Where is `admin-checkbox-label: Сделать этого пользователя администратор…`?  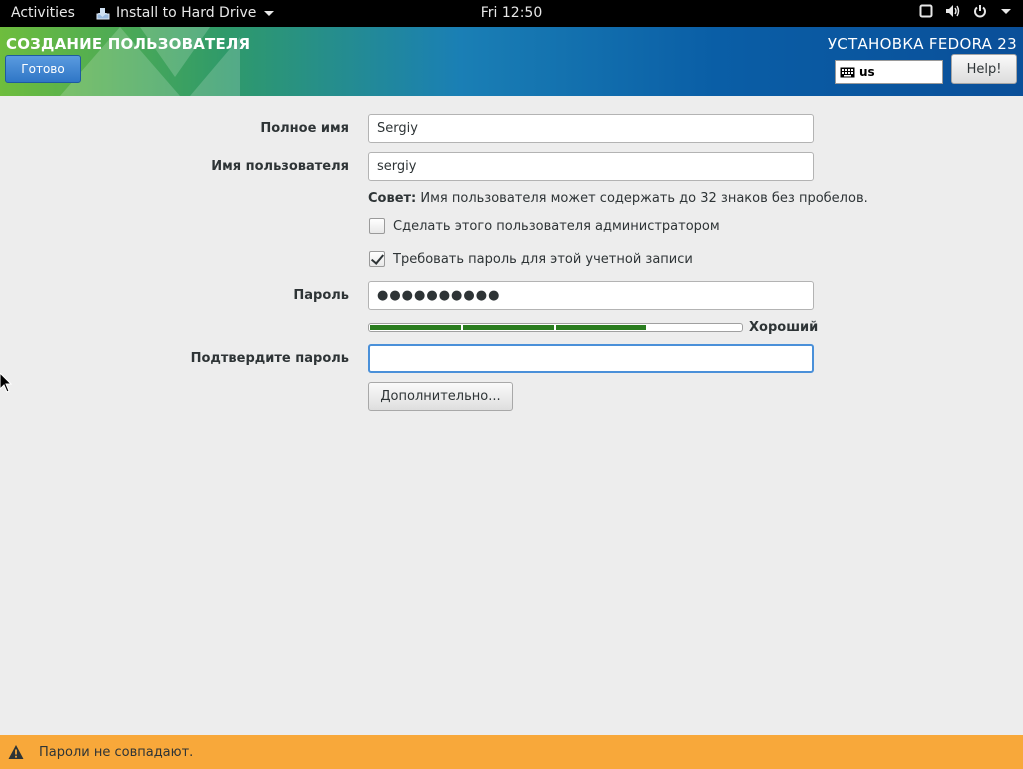 admin-checkbox-label: Сделать этого пользователя администратор… is located at coordinates (556, 226).